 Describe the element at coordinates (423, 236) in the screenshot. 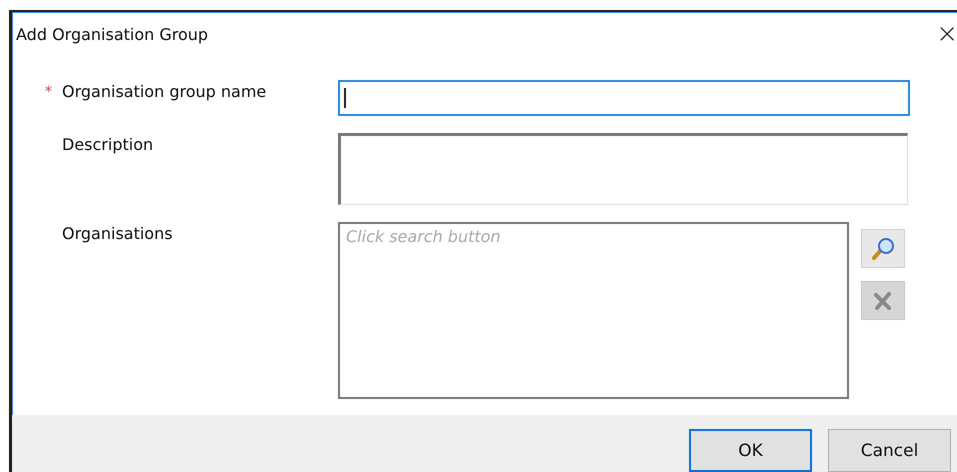

I see `list-placeholder: Click search button` at that location.